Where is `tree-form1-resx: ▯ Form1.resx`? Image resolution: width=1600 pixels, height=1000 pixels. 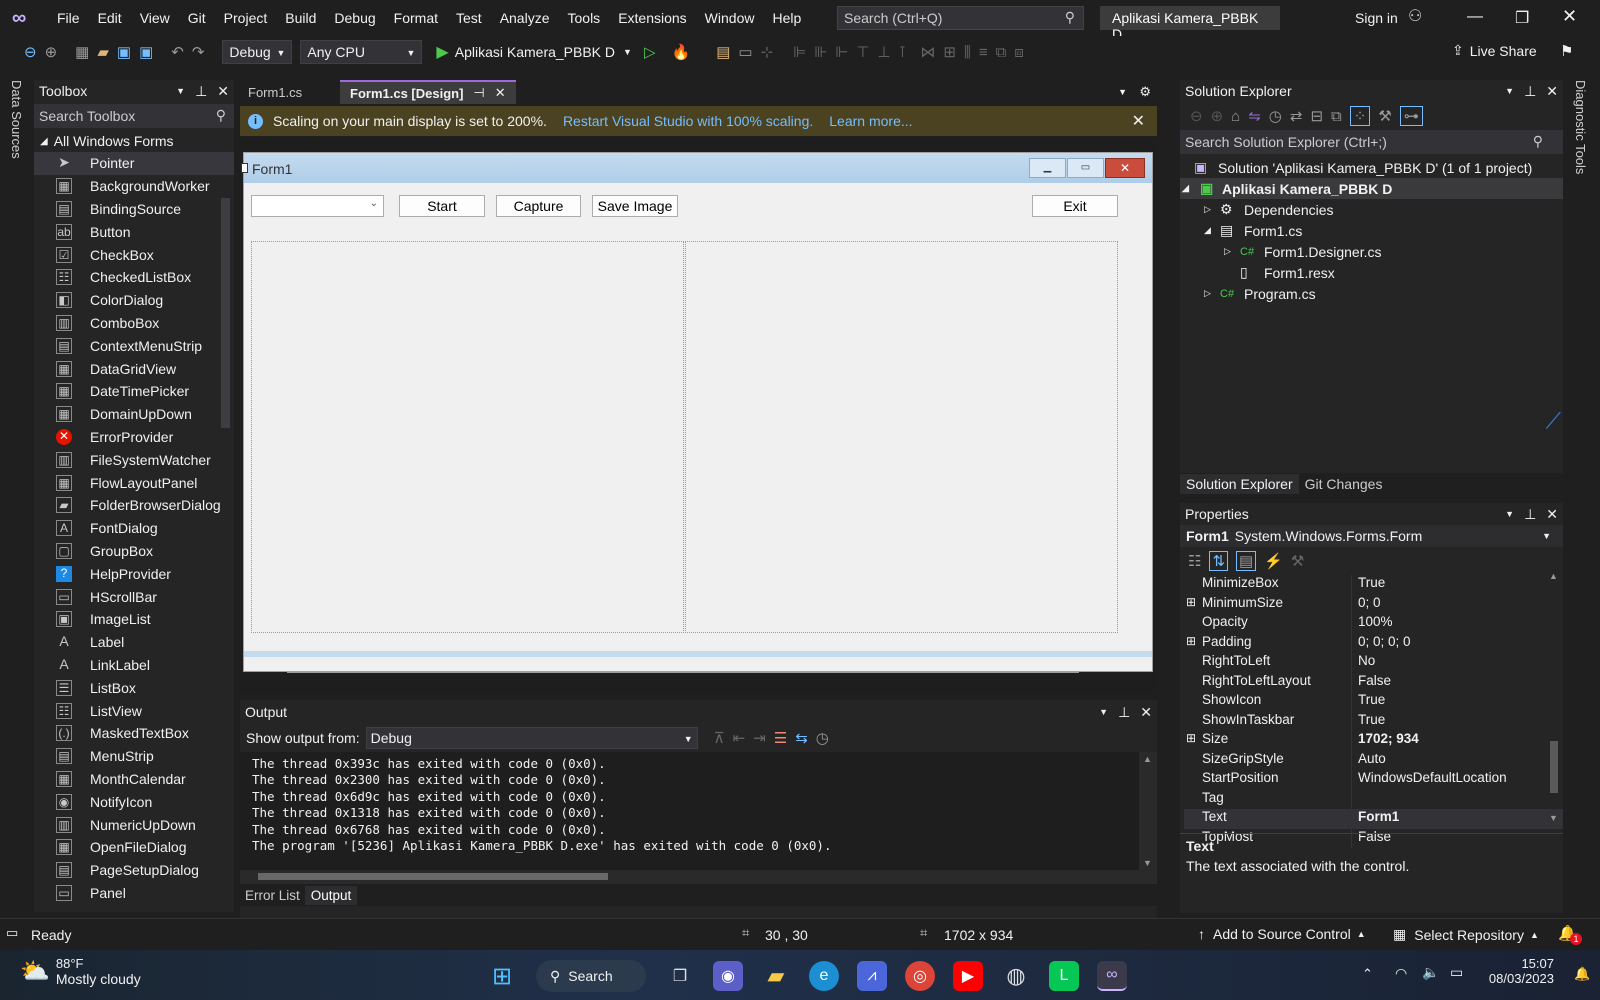 tree-form1-resx: ▯ Form1.resx is located at coordinates (1371, 272).